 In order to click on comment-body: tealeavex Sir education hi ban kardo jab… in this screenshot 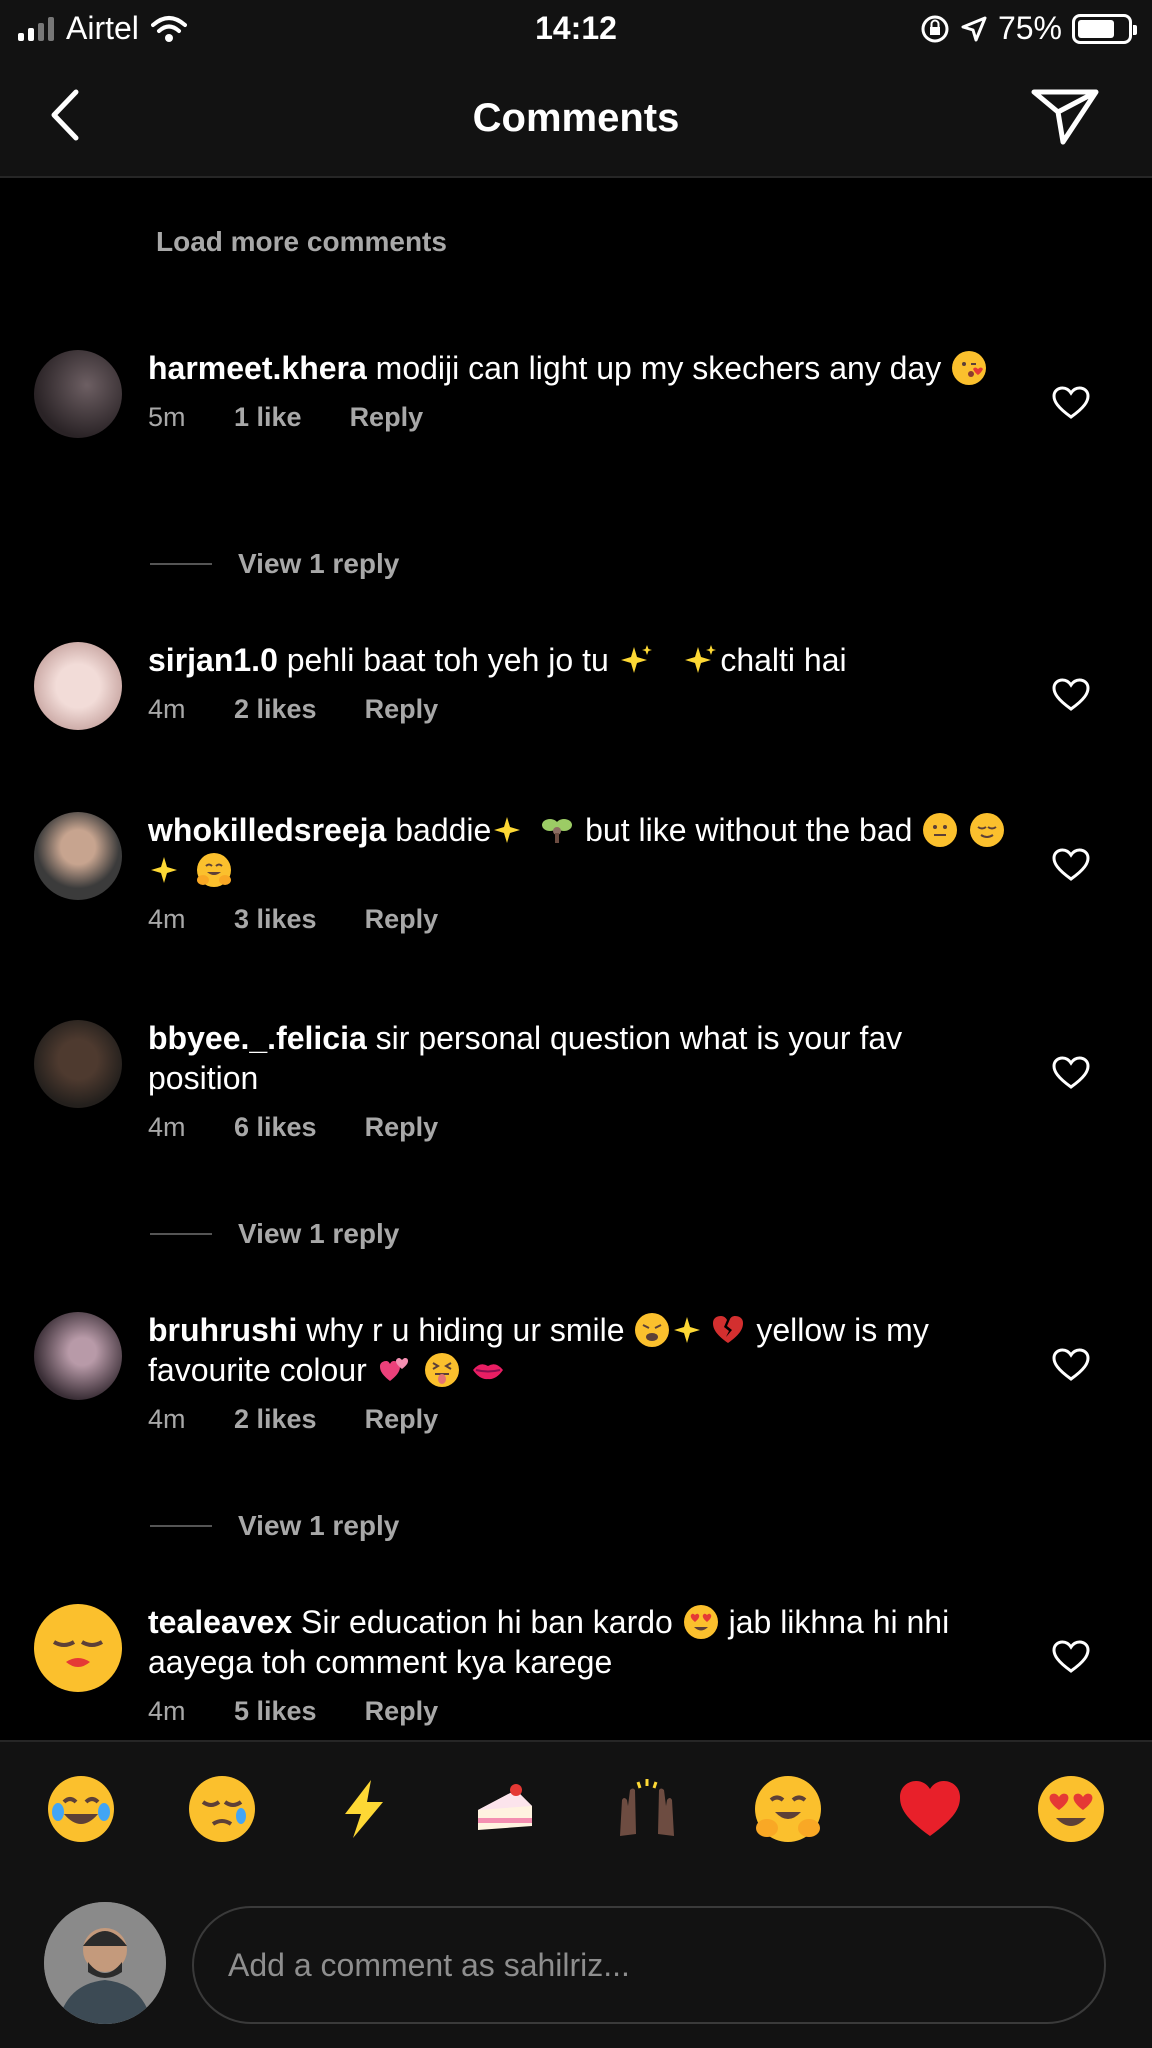, I will do `click(578, 1664)`.